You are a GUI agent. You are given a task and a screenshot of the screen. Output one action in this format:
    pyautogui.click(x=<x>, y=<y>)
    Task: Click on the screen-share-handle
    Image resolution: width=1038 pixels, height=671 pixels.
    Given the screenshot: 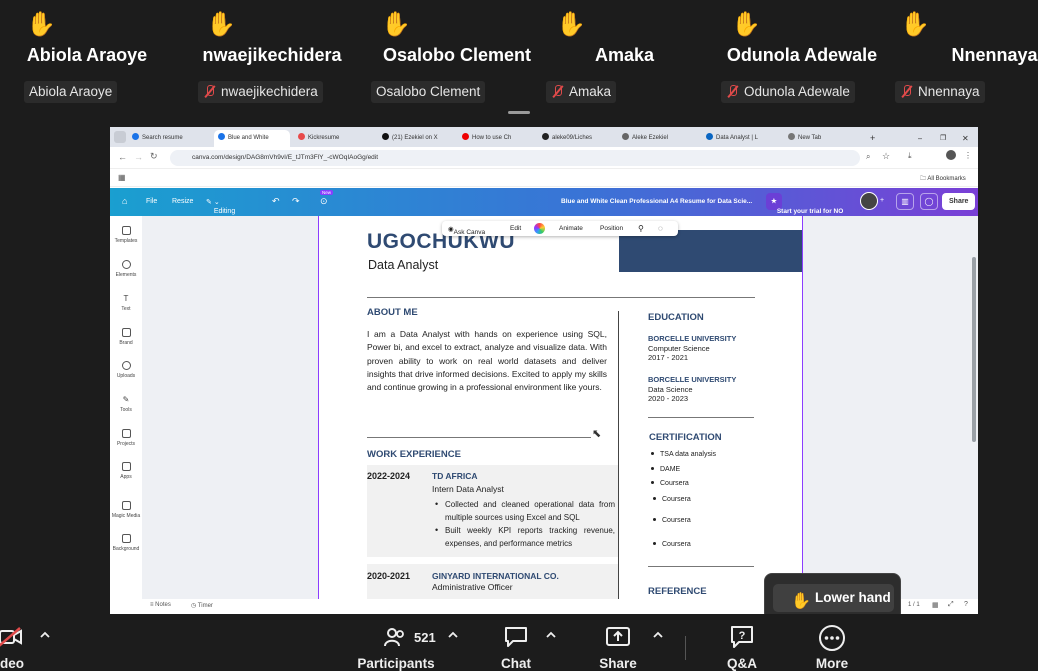 What is the action you would take?
    pyautogui.click(x=519, y=112)
    